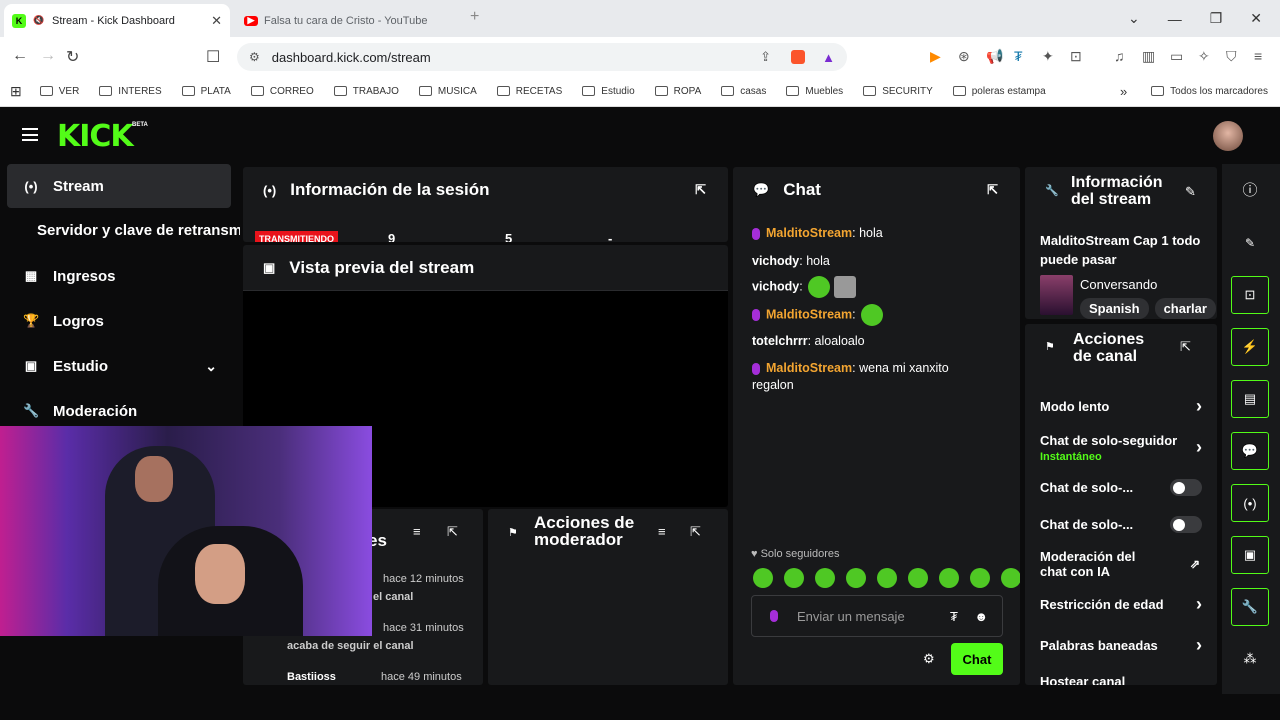 This screenshot has width=1280, height=720. I want to click on share-icon: ⇪, so click(765, 57).